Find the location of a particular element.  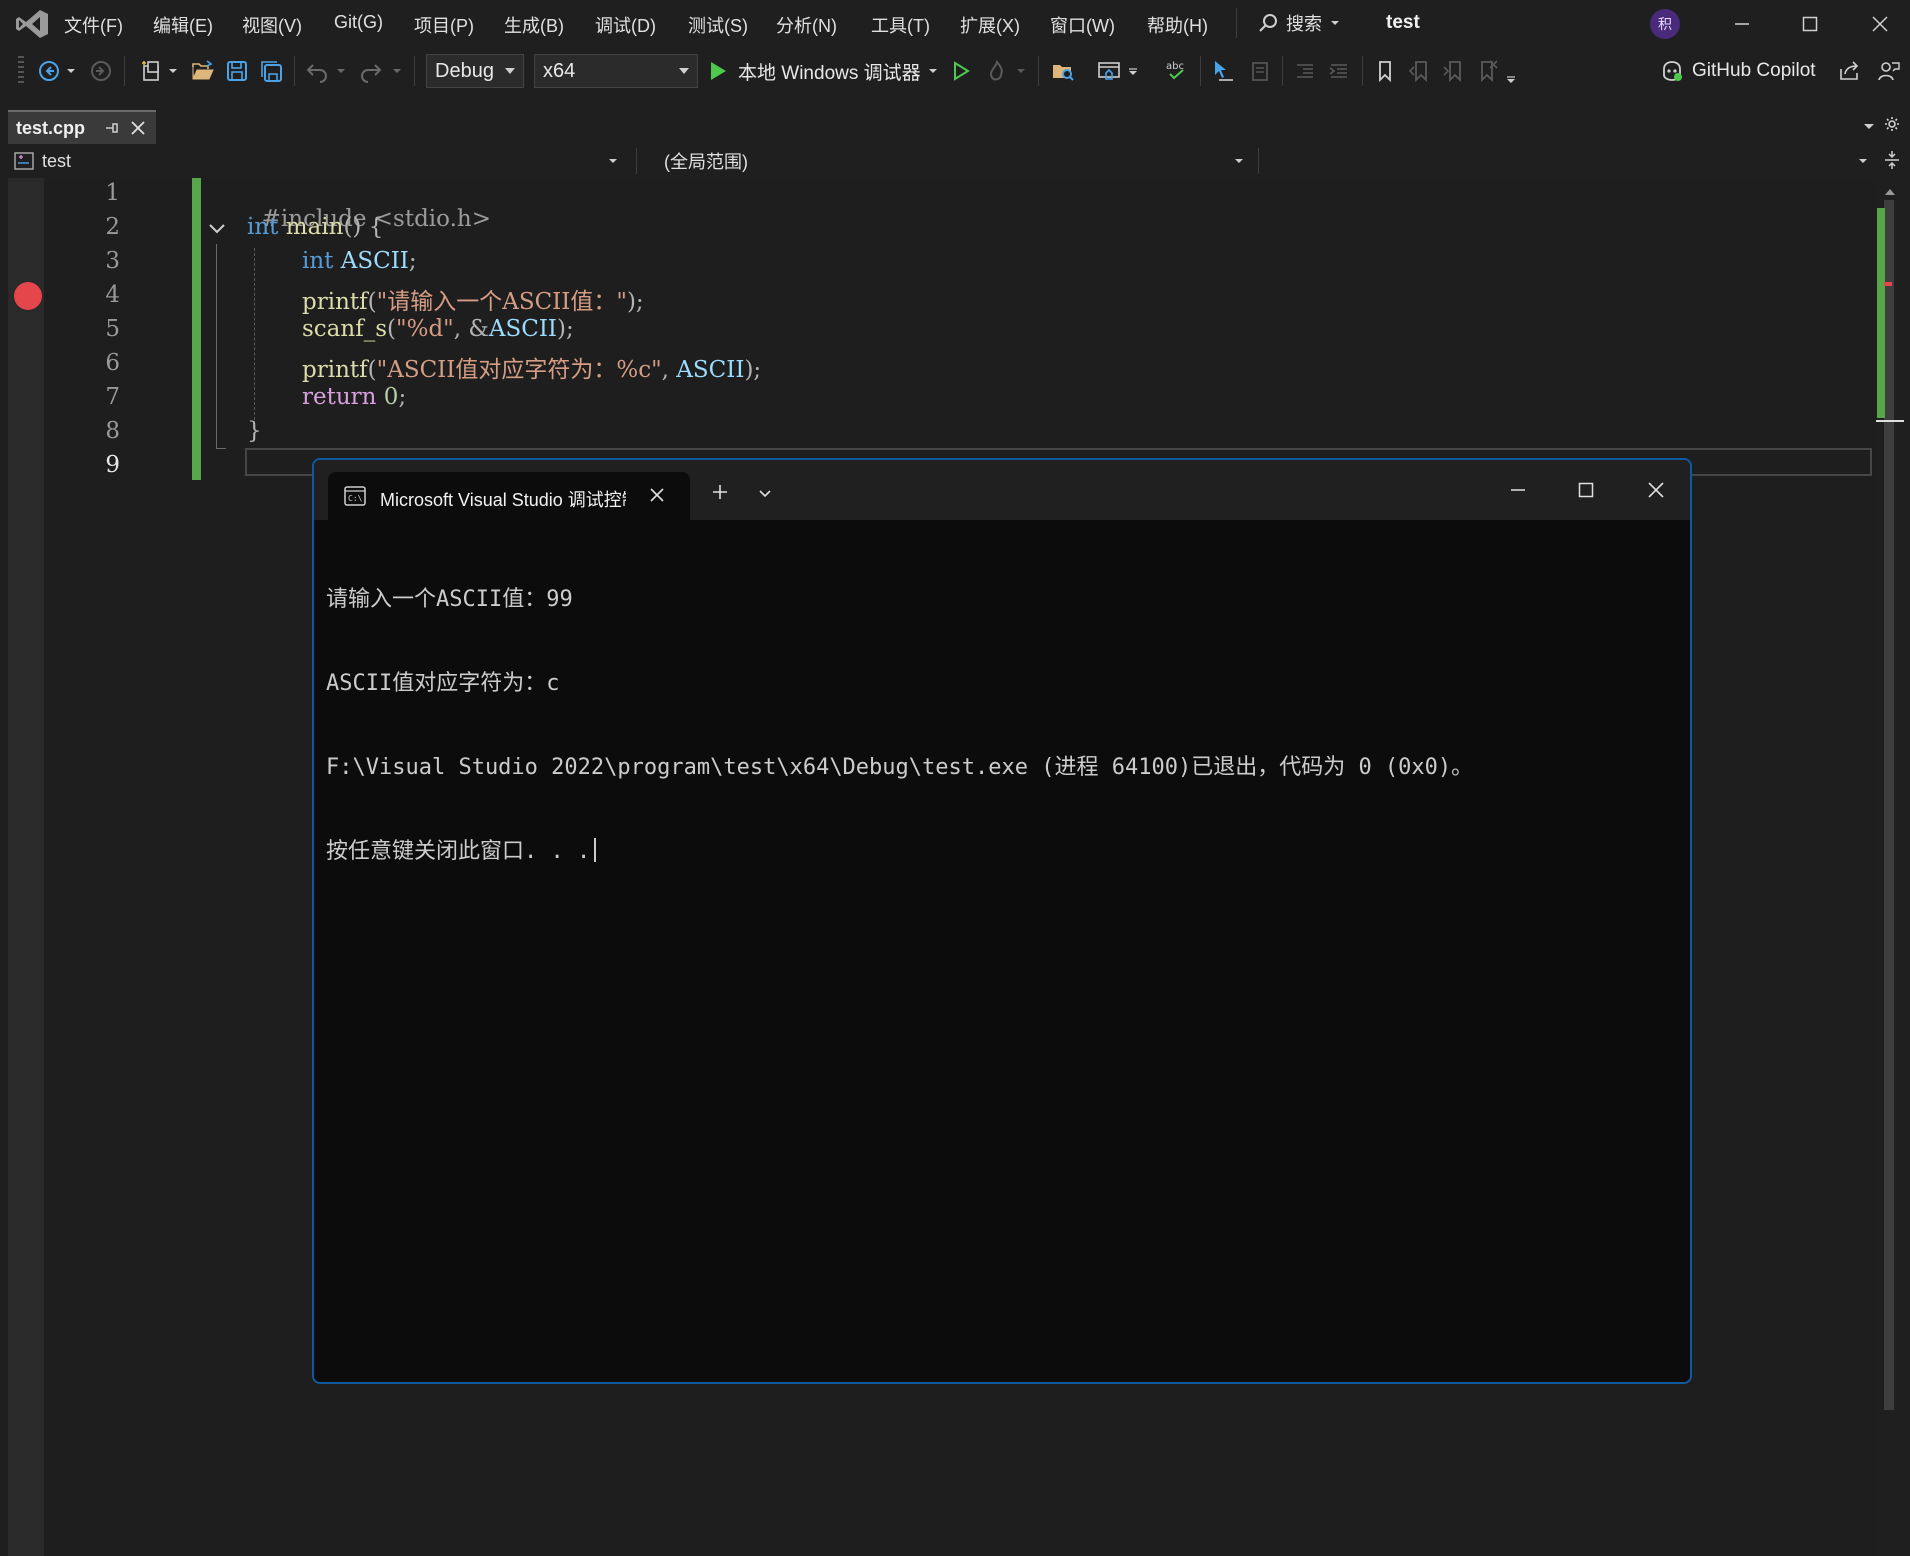

new-tab-button is located at coordinates (720, 494).